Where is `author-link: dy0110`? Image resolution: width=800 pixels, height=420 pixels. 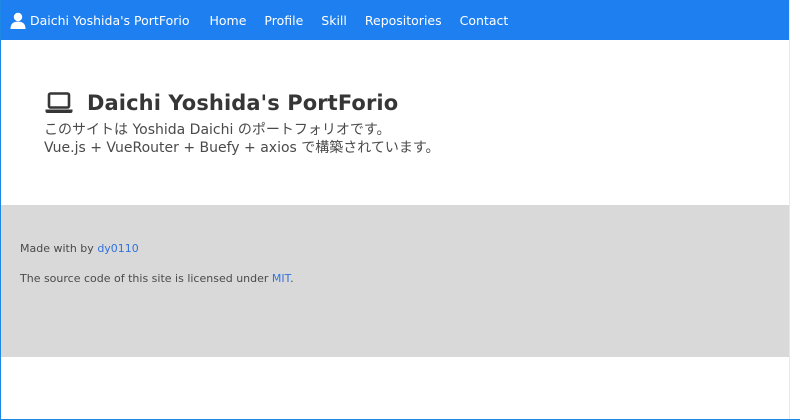 author-link: dy0110 is located at coordinates (118, 248).